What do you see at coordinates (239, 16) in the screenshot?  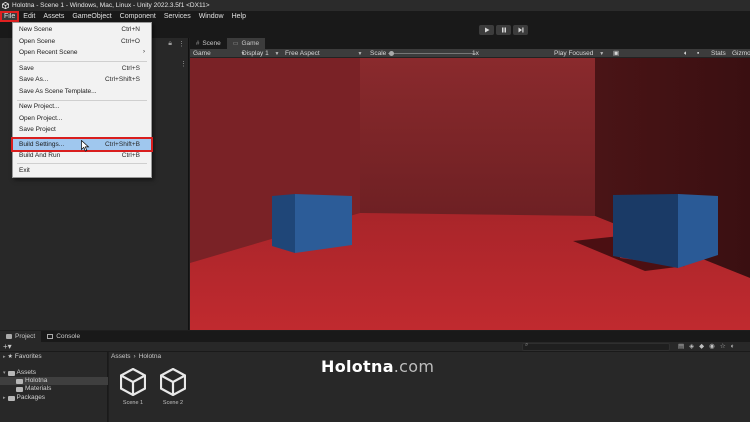 I see `menu-help: Help` at bounding box center [239, 16].